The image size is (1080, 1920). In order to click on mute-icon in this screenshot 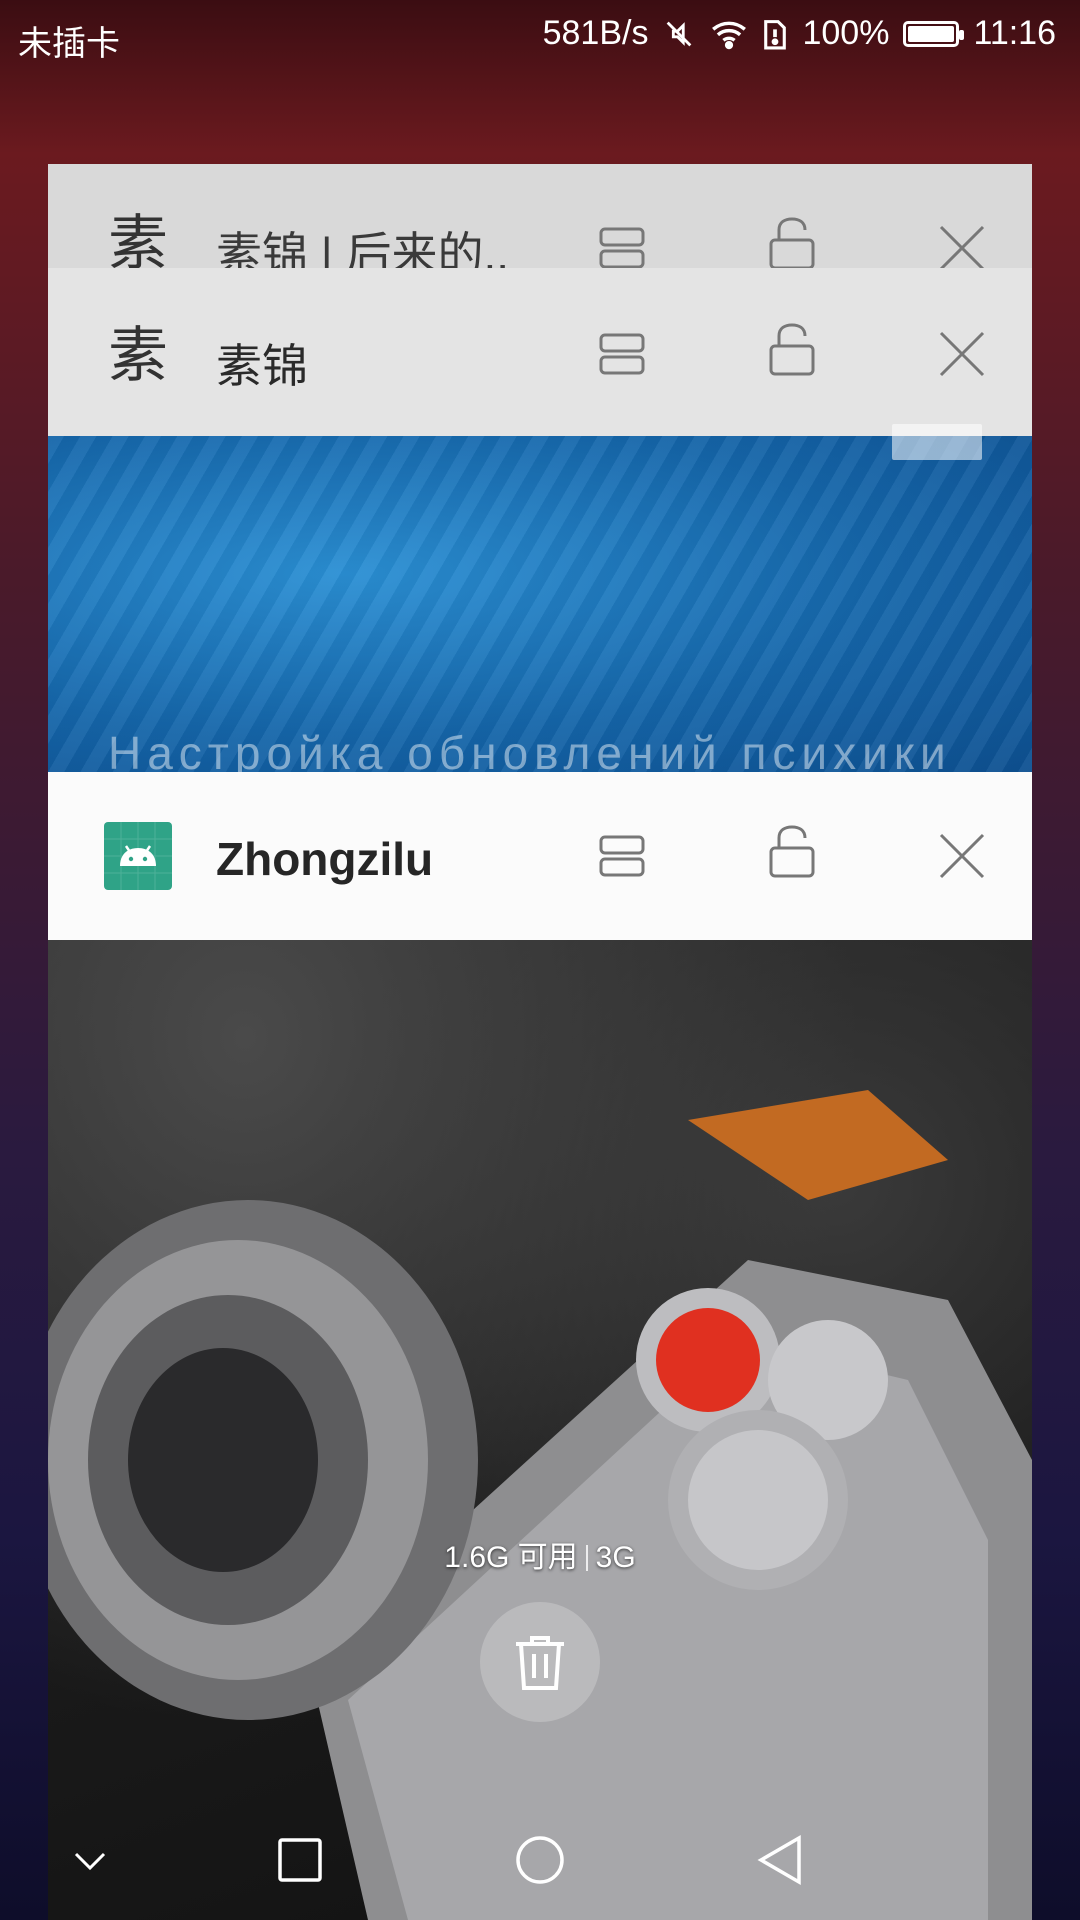, I will do `click(679, 34)`.